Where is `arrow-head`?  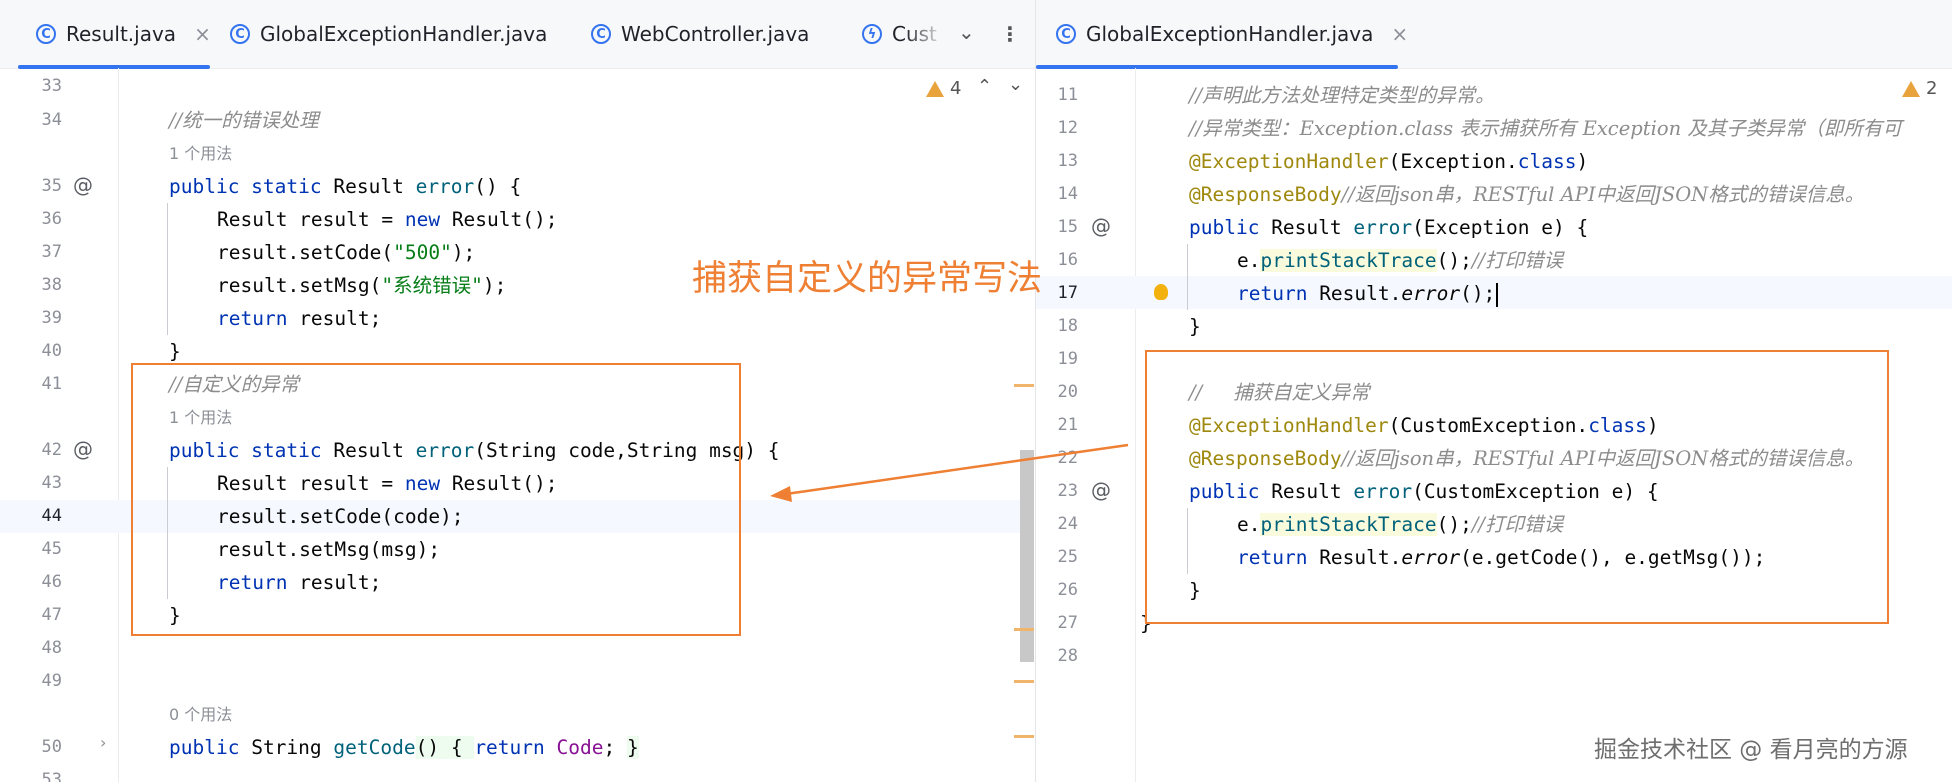 arrow-head is located at coordinates (781, 494).